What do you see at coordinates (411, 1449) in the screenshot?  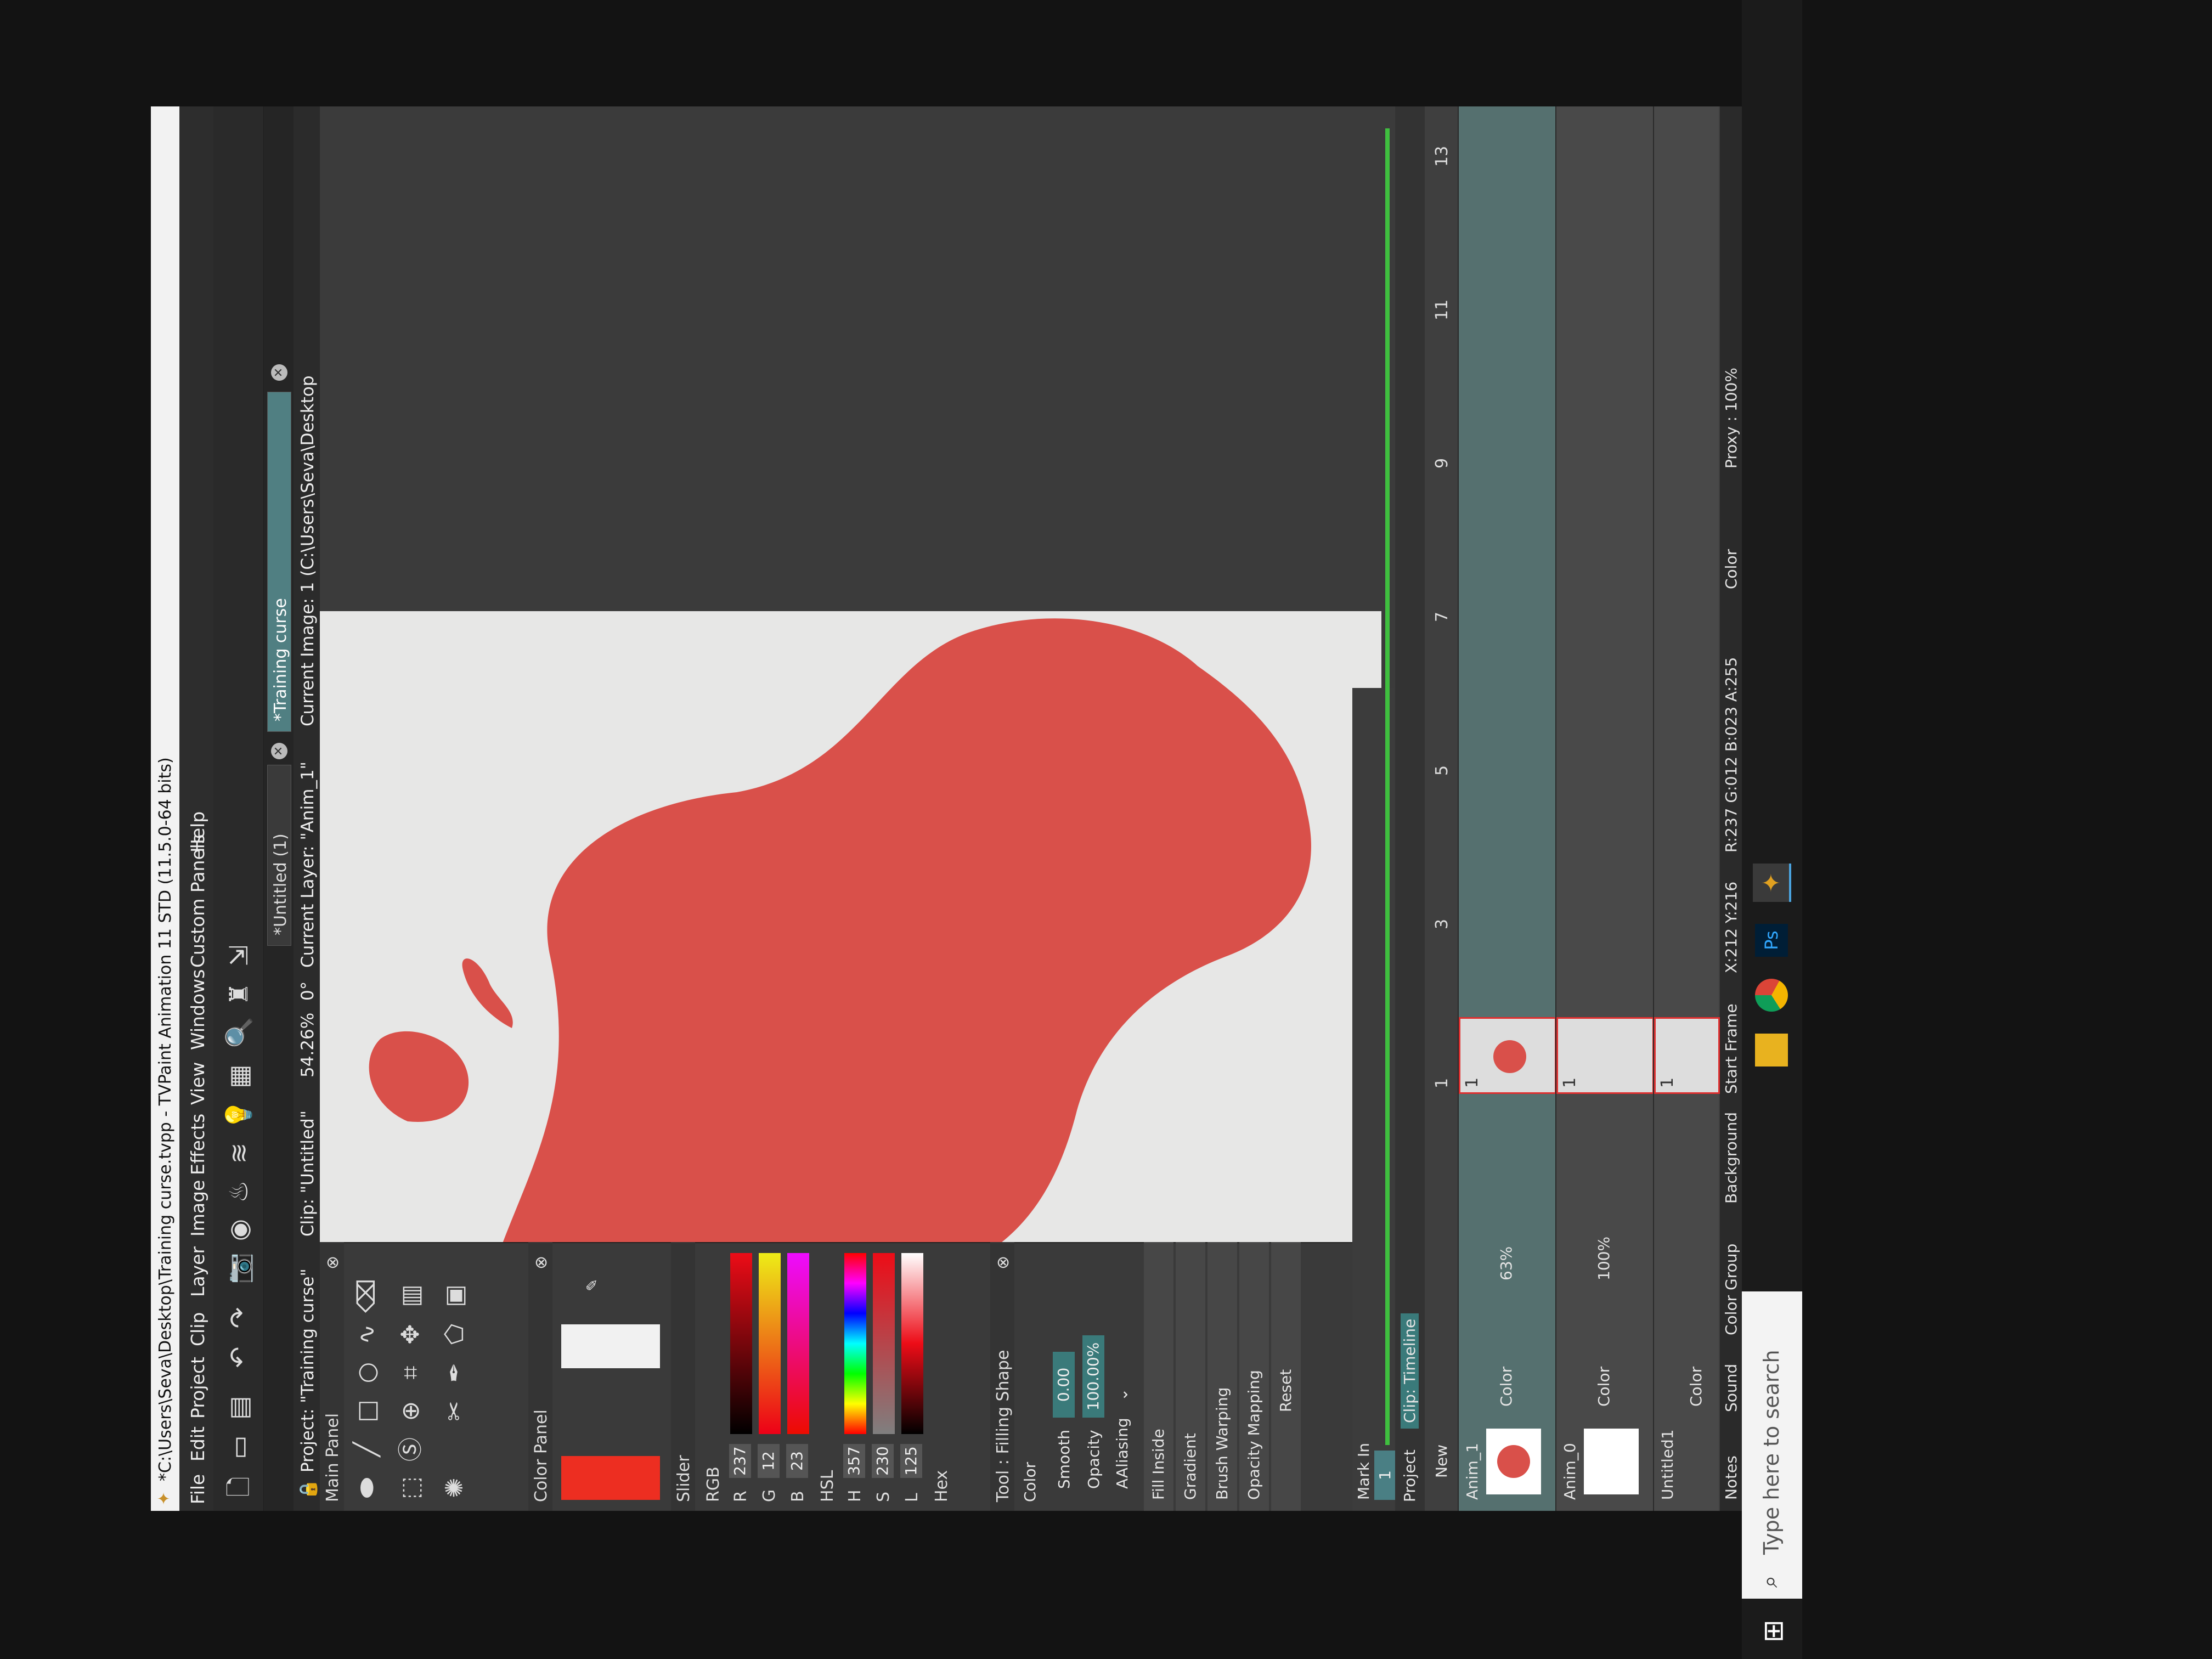 I see `magic-select-icon: Ⓢ` at bounding box center [411, 1449].